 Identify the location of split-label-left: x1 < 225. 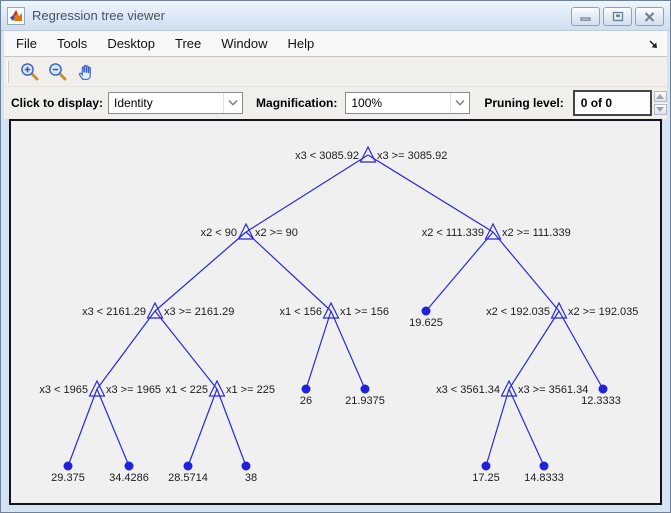
(186, 390).